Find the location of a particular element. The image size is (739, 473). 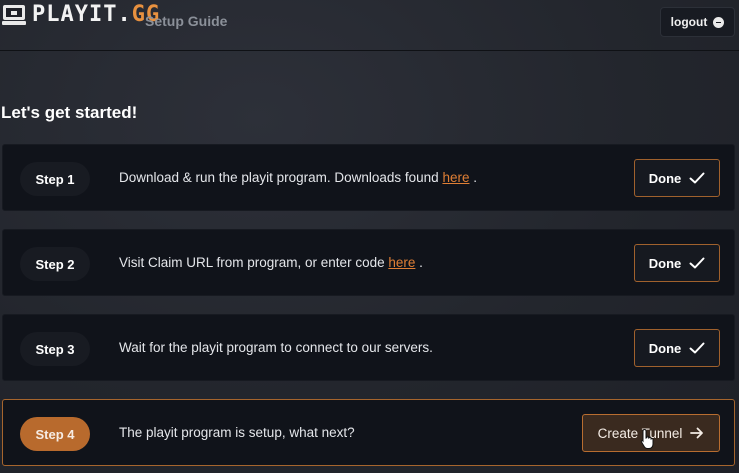

minus-circle-icon is located at coordinates (719, 22).